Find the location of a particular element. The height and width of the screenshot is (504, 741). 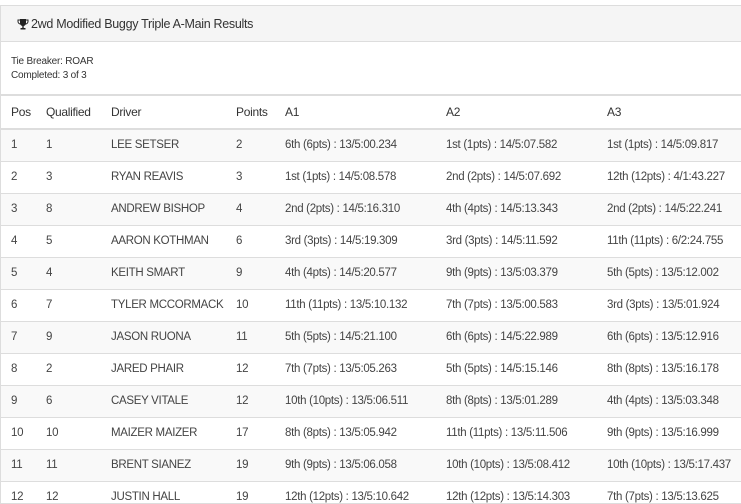

cell-points: 2 is located at coordinates (250, 145).